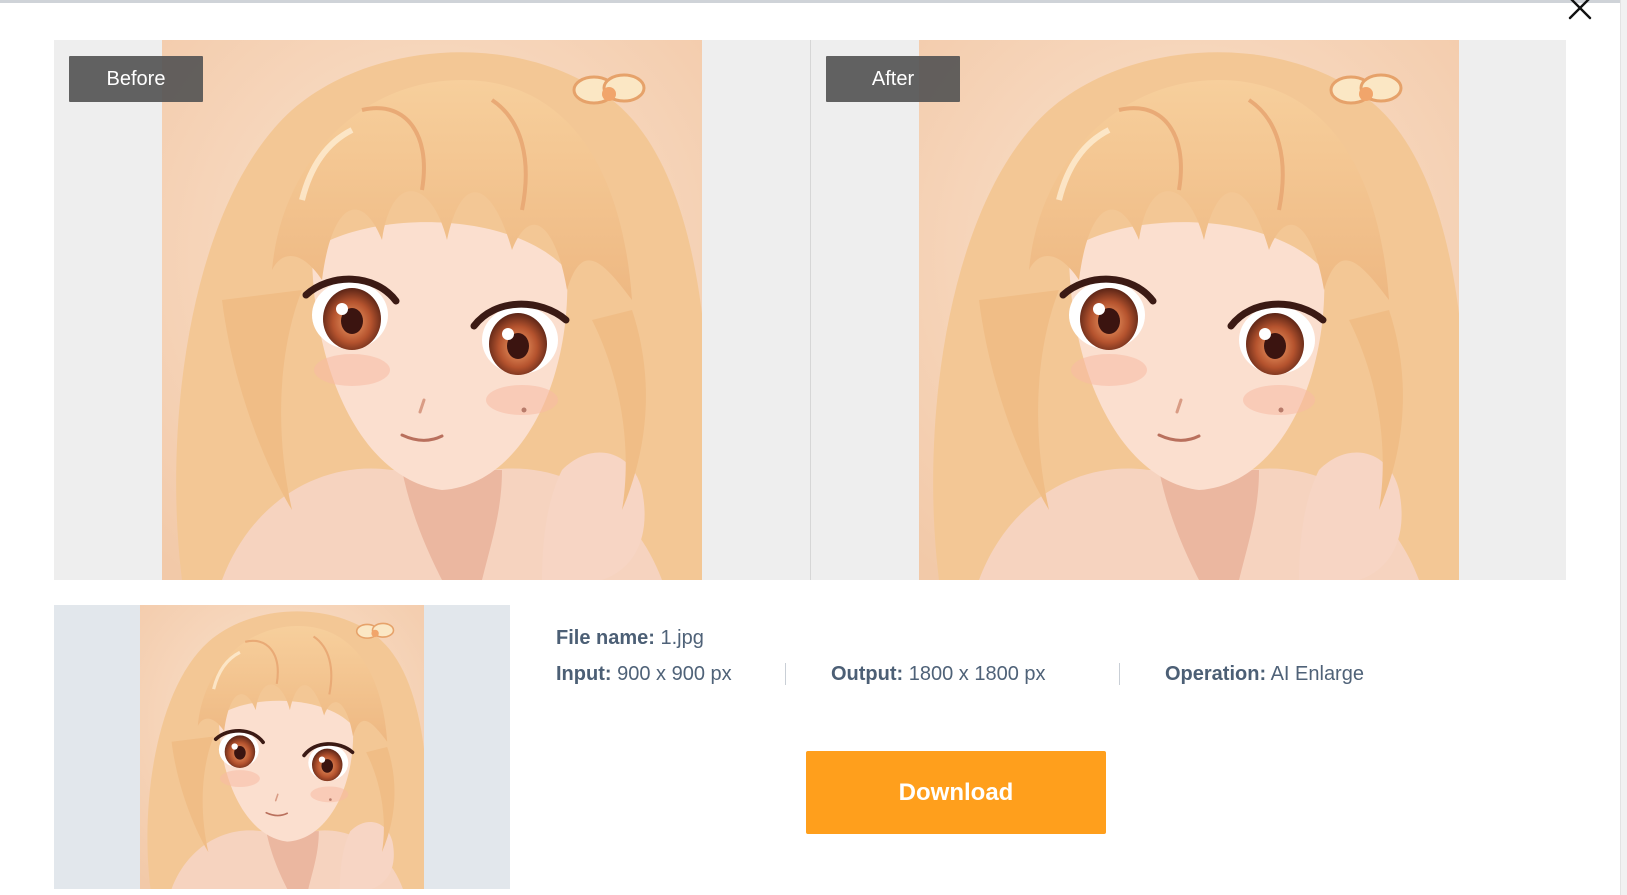 The image size is (1627, 895). Describe the element at coordinates (1216, 674) in the screenshot. I see `operation-label: Operation:` at that location.